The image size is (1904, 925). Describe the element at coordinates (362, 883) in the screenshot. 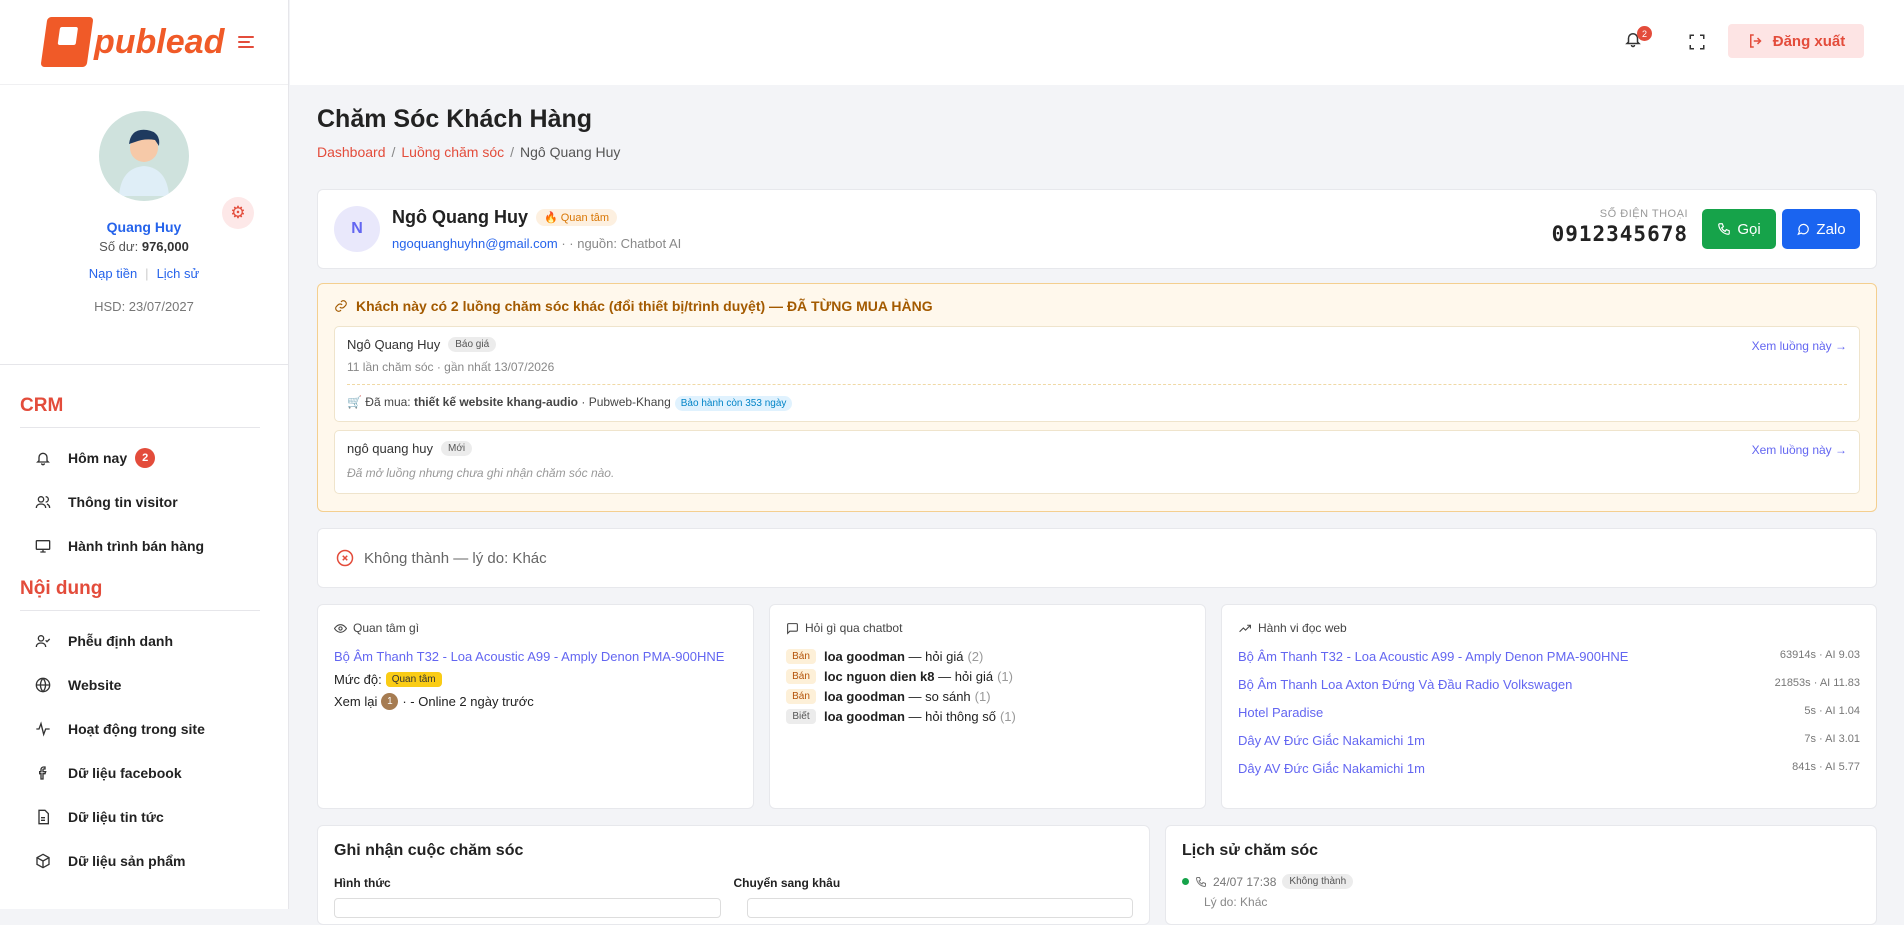

I see `form-type-label: Hình thức` at that location.